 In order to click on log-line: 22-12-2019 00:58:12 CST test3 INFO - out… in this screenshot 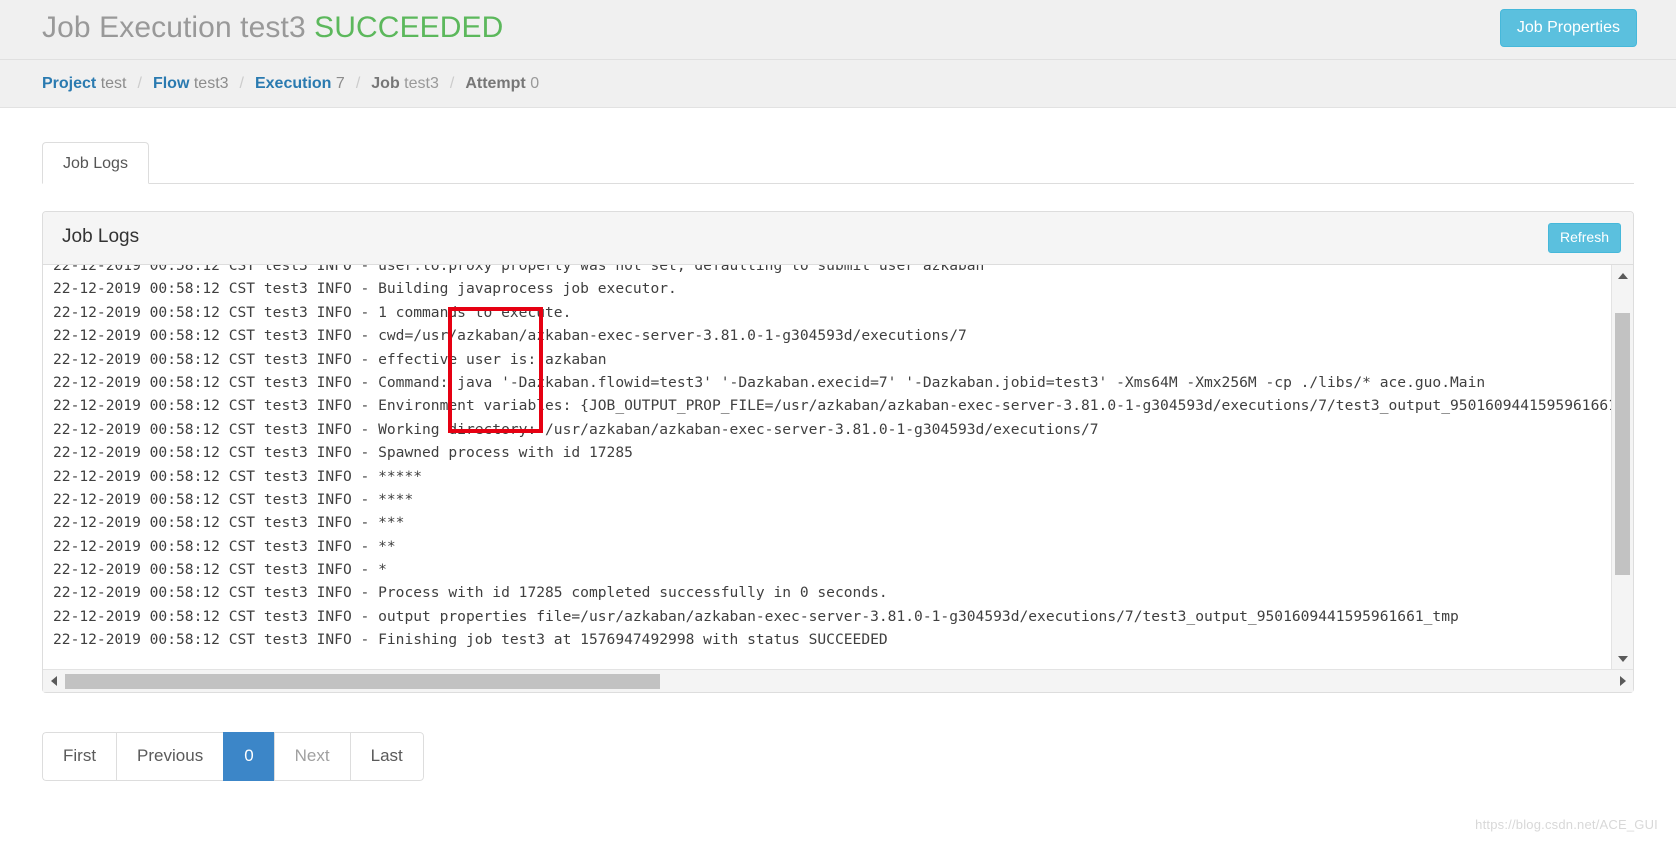, I will do `click(756, 616)`.